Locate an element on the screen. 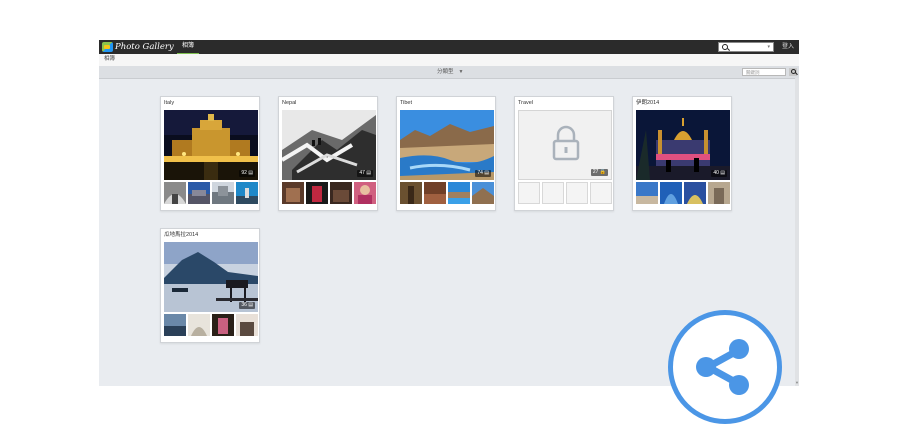  album-title: Italy is located at coordinates (169, 103).